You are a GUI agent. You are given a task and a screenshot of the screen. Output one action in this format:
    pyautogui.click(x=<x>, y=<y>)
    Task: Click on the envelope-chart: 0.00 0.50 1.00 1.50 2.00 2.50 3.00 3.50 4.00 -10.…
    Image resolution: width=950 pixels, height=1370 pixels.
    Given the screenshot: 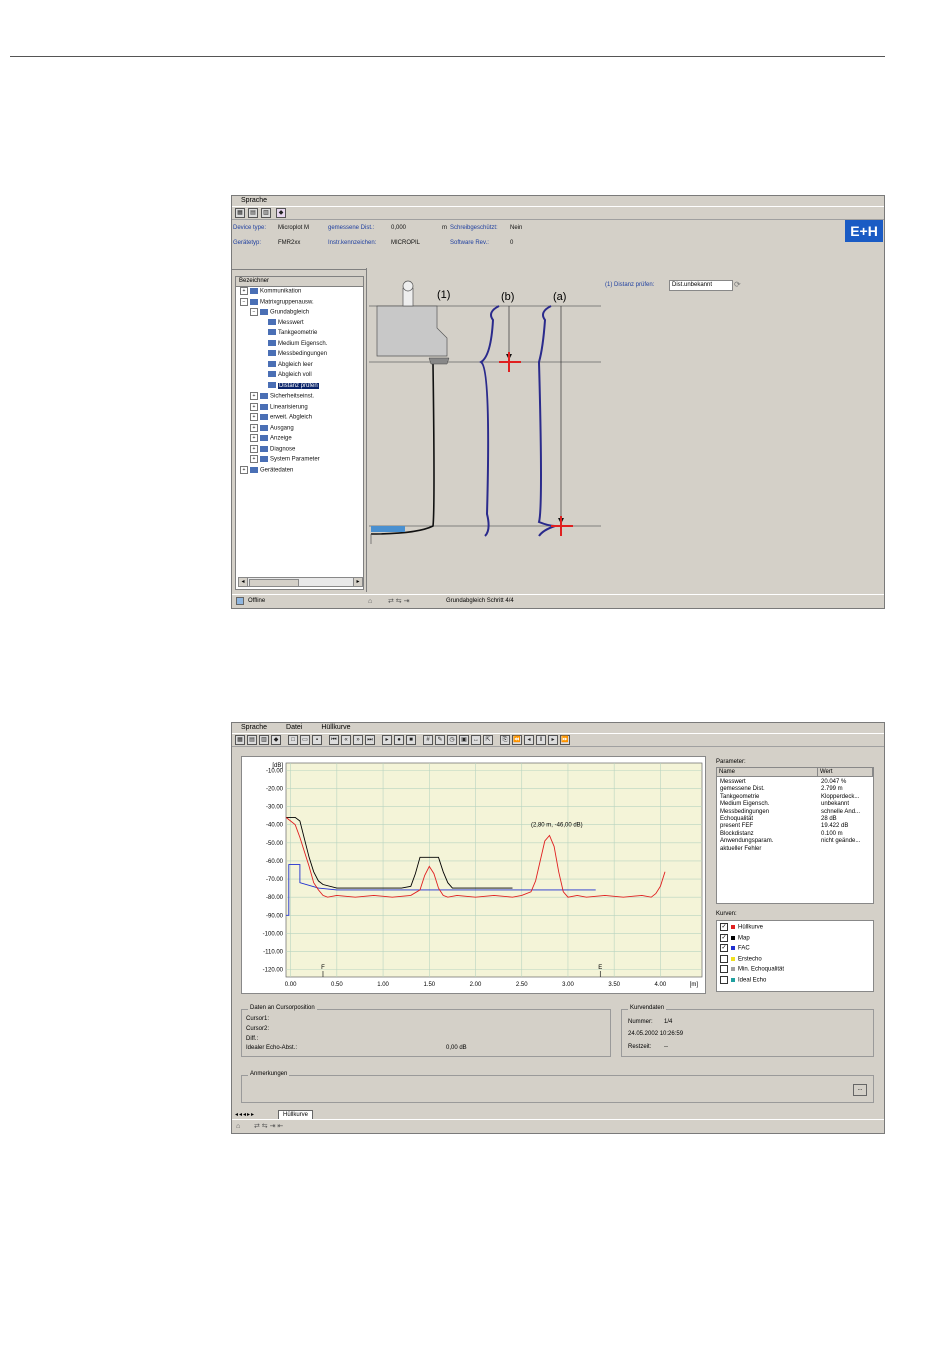 What is the action you would take?
    pyautogui.click(x=473, y=875)
    